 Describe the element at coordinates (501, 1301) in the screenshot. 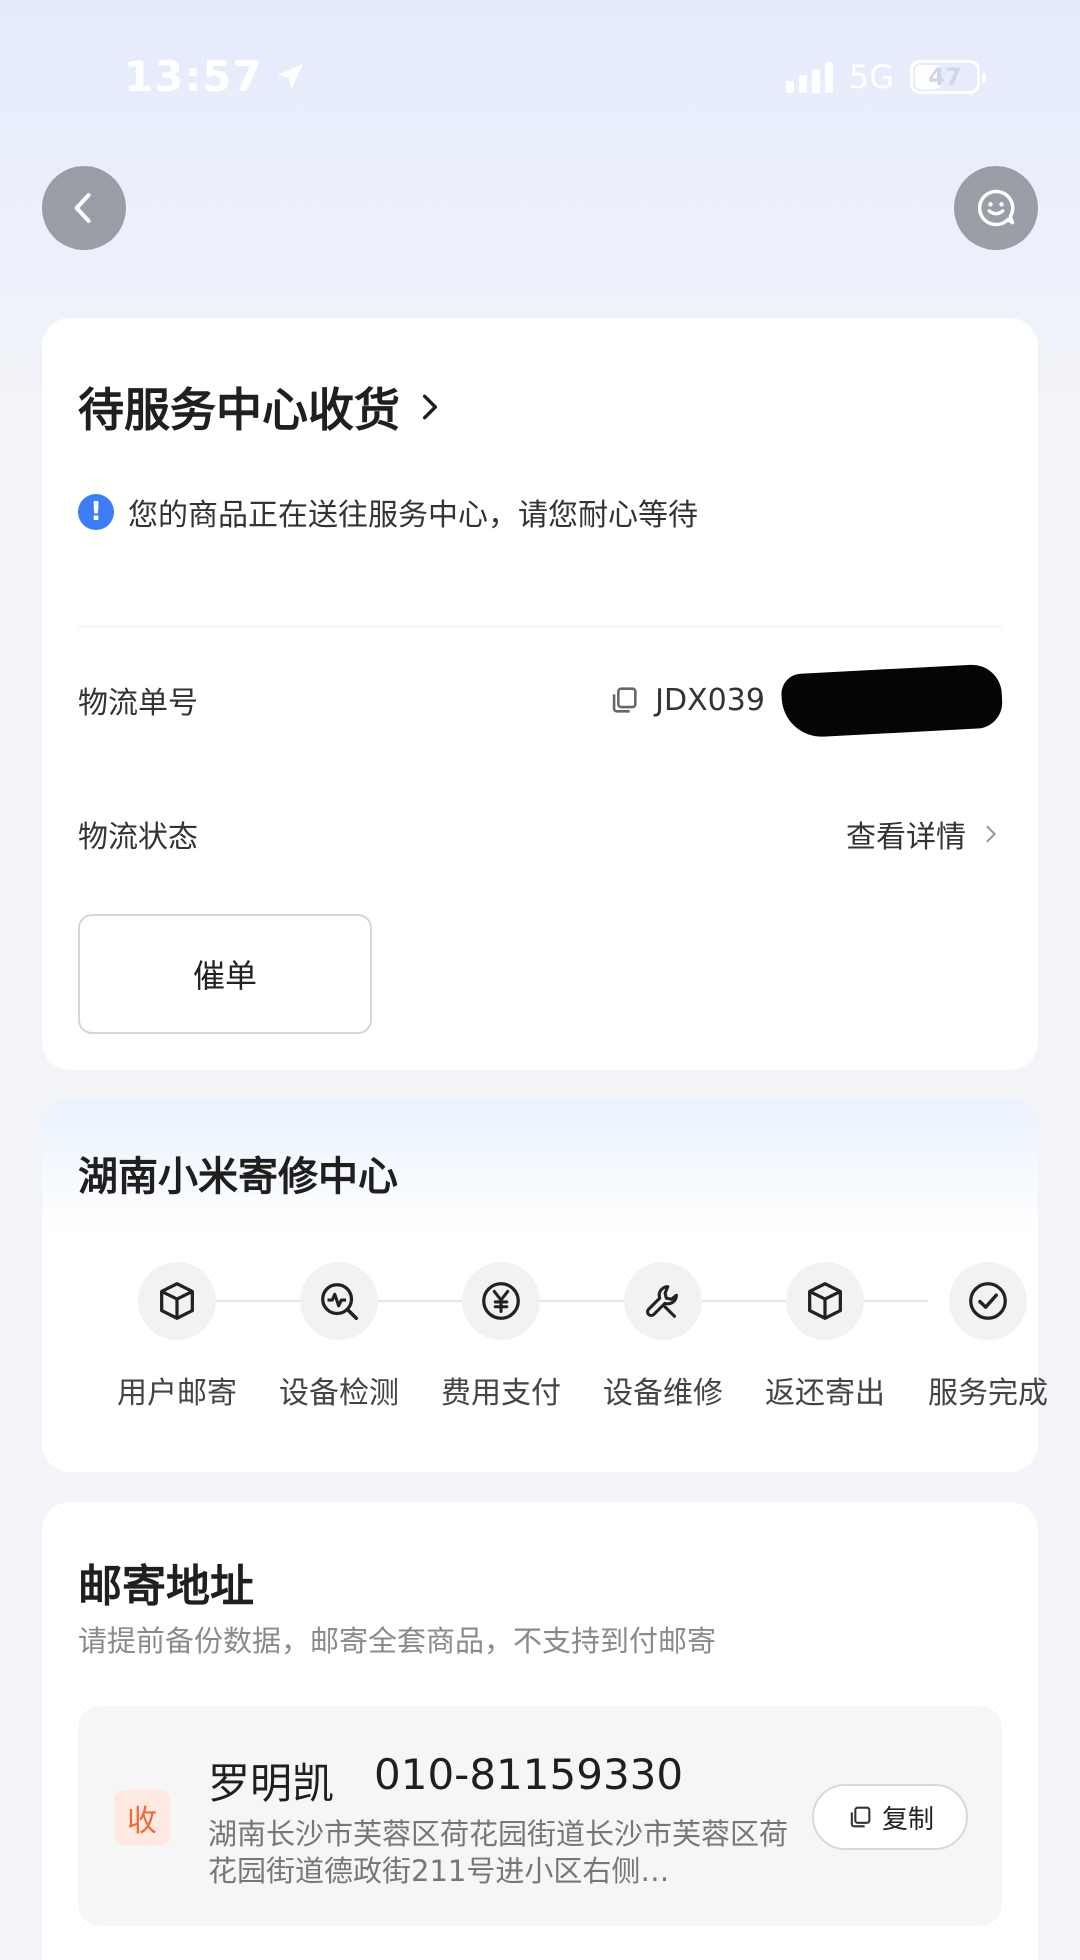

I see `yuan-icon` at that location.